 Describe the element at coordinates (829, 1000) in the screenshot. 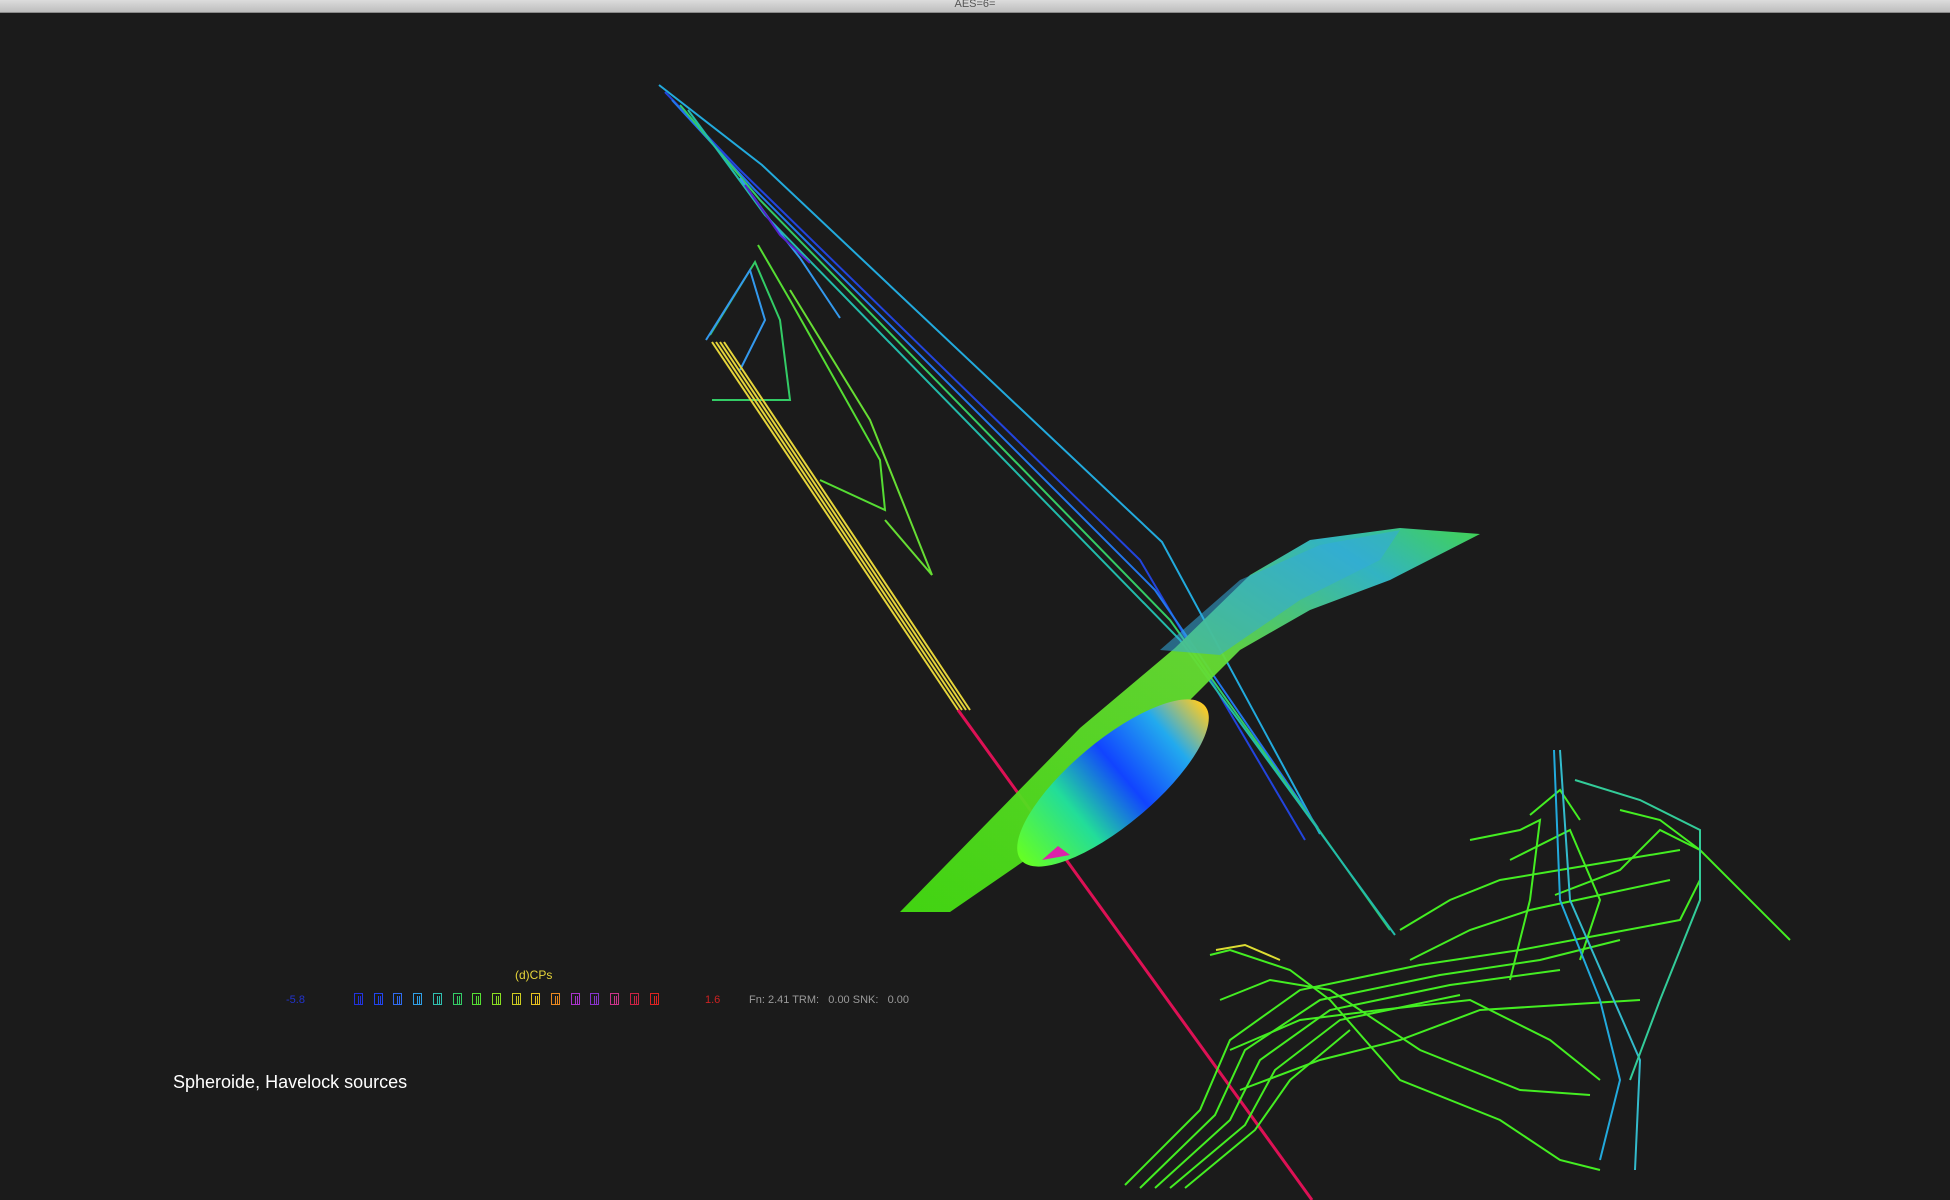

I see `status-readout: Fn: 2.41 TRM: 0.00 SNK: 0.00` at that location.